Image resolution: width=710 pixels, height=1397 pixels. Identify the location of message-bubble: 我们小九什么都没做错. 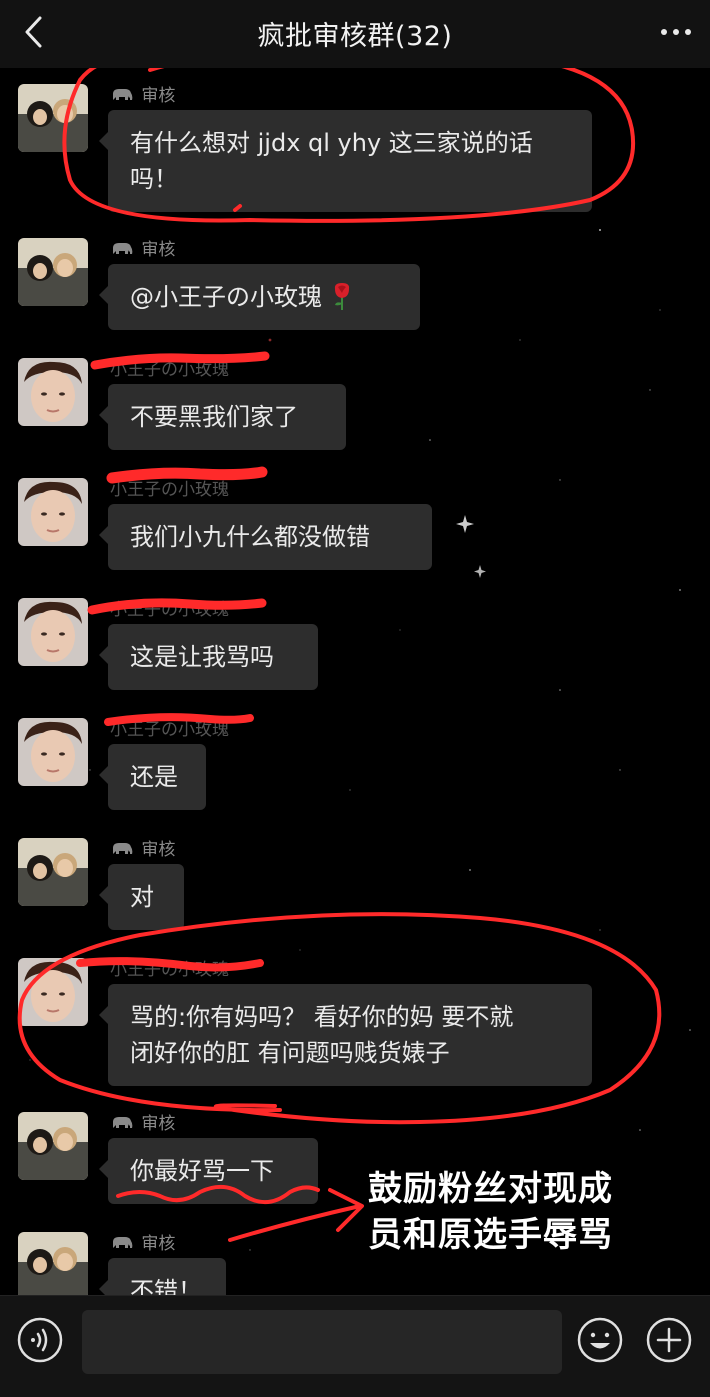
(265, 537).